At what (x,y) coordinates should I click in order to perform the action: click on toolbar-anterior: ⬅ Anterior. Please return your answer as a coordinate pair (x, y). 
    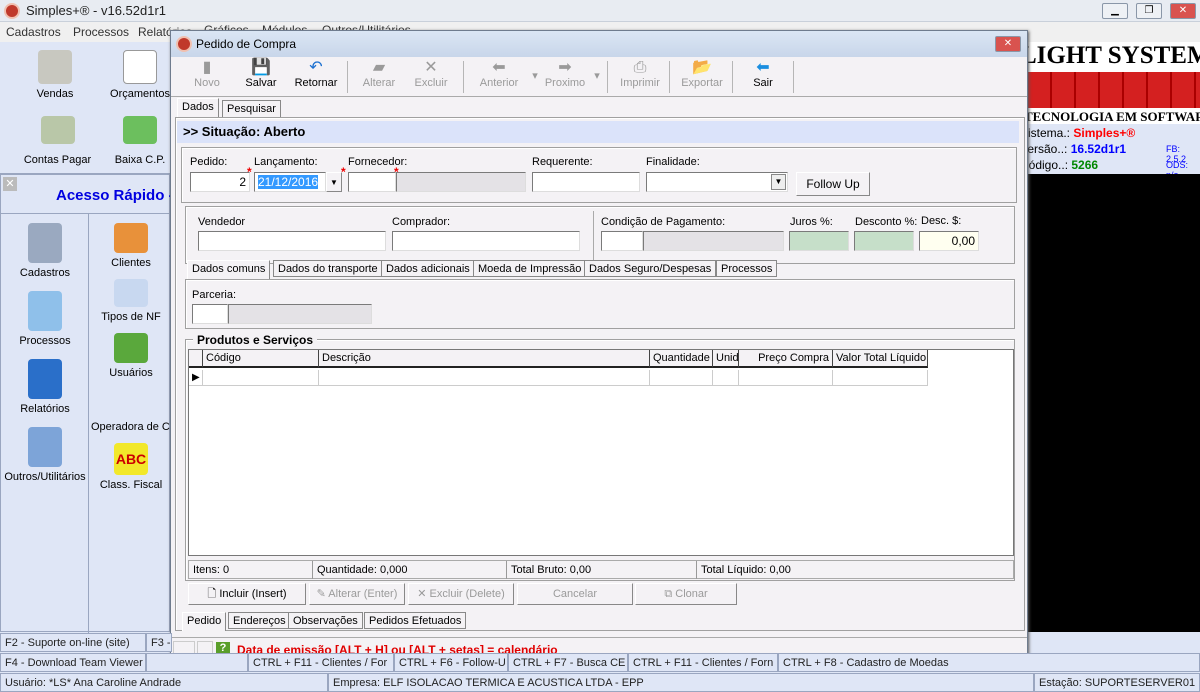
    Looking at the image, I should click on (499, 77).